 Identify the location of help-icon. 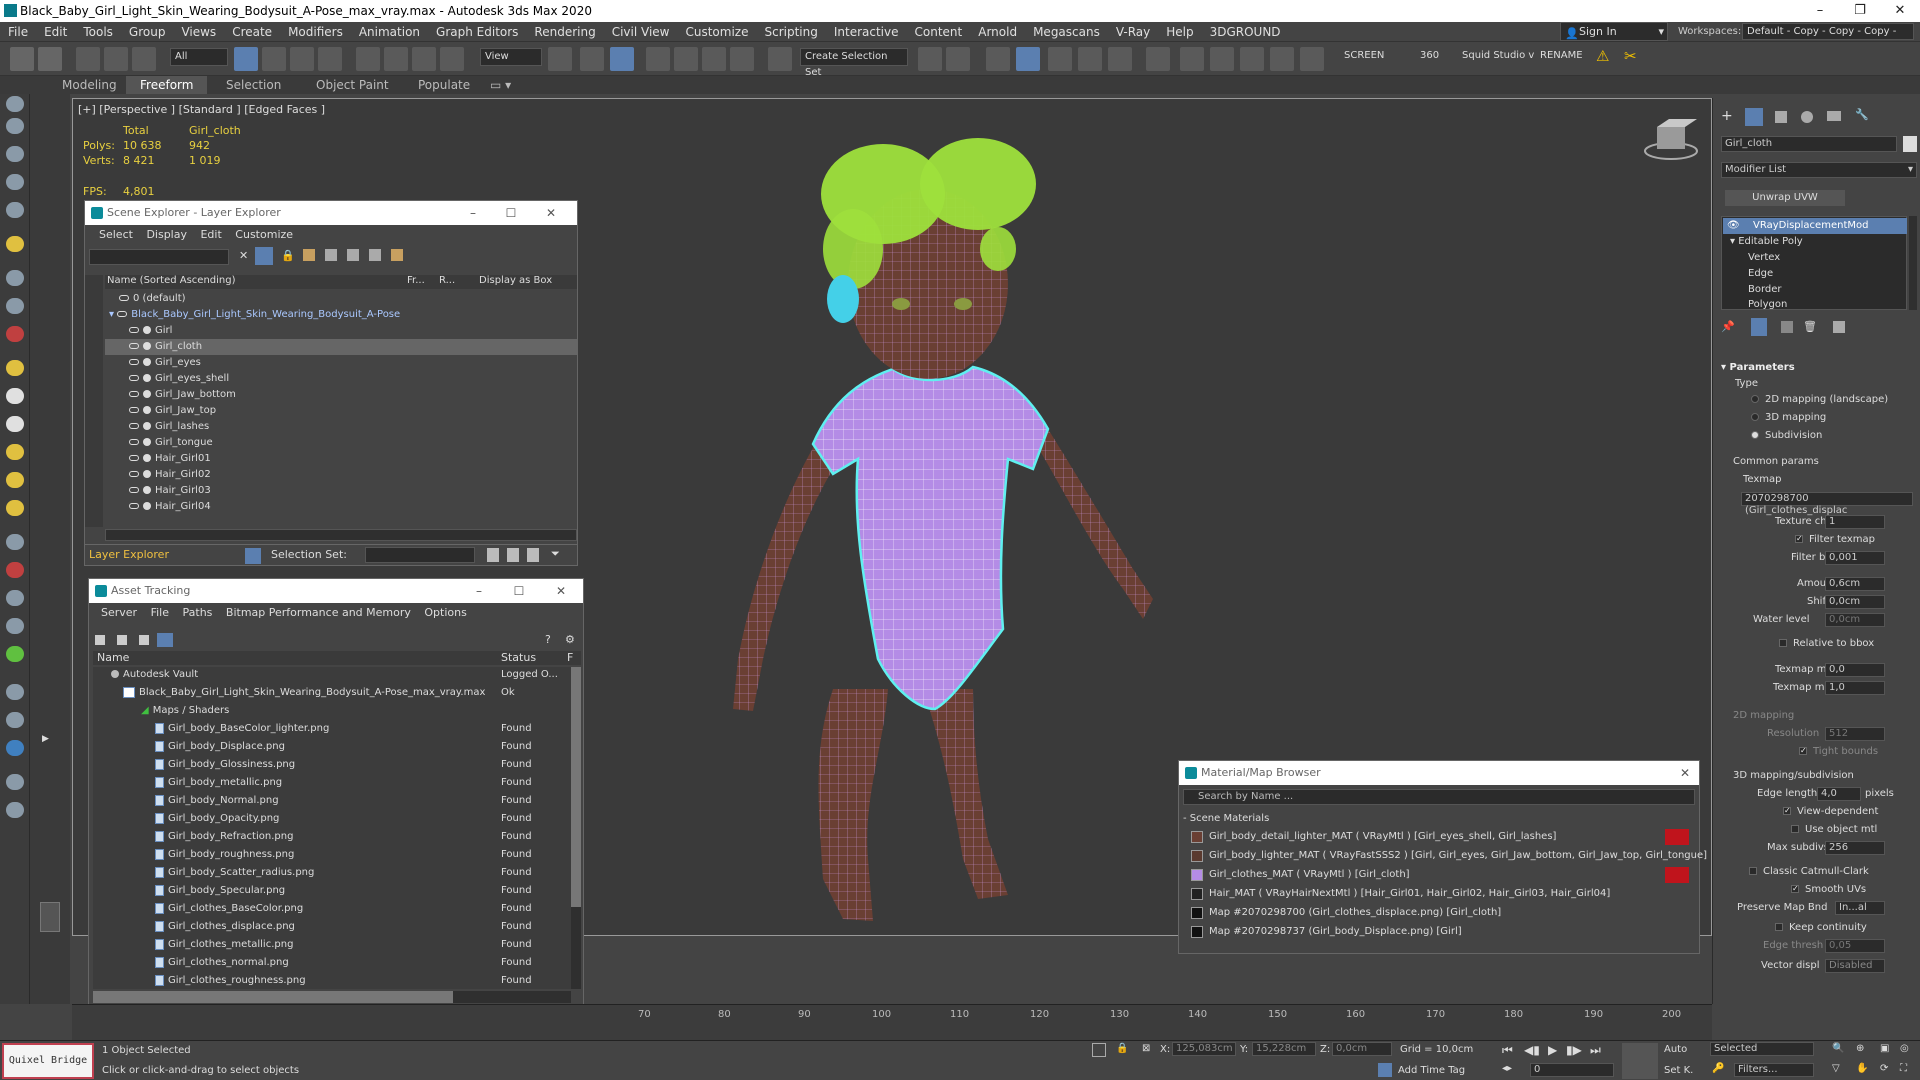
(15, 810).